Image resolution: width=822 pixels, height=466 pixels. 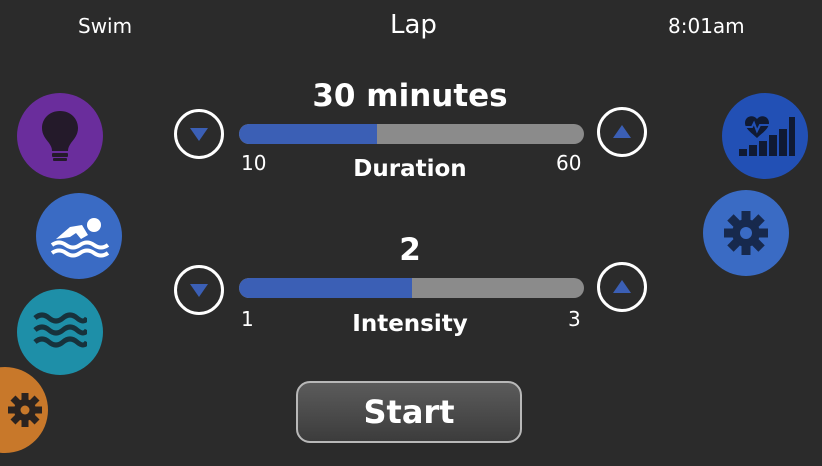 What do you see at coordinates (410, 169) in the screenshot?
I see `duration-label: Duration` at bounding box center [410, 169].